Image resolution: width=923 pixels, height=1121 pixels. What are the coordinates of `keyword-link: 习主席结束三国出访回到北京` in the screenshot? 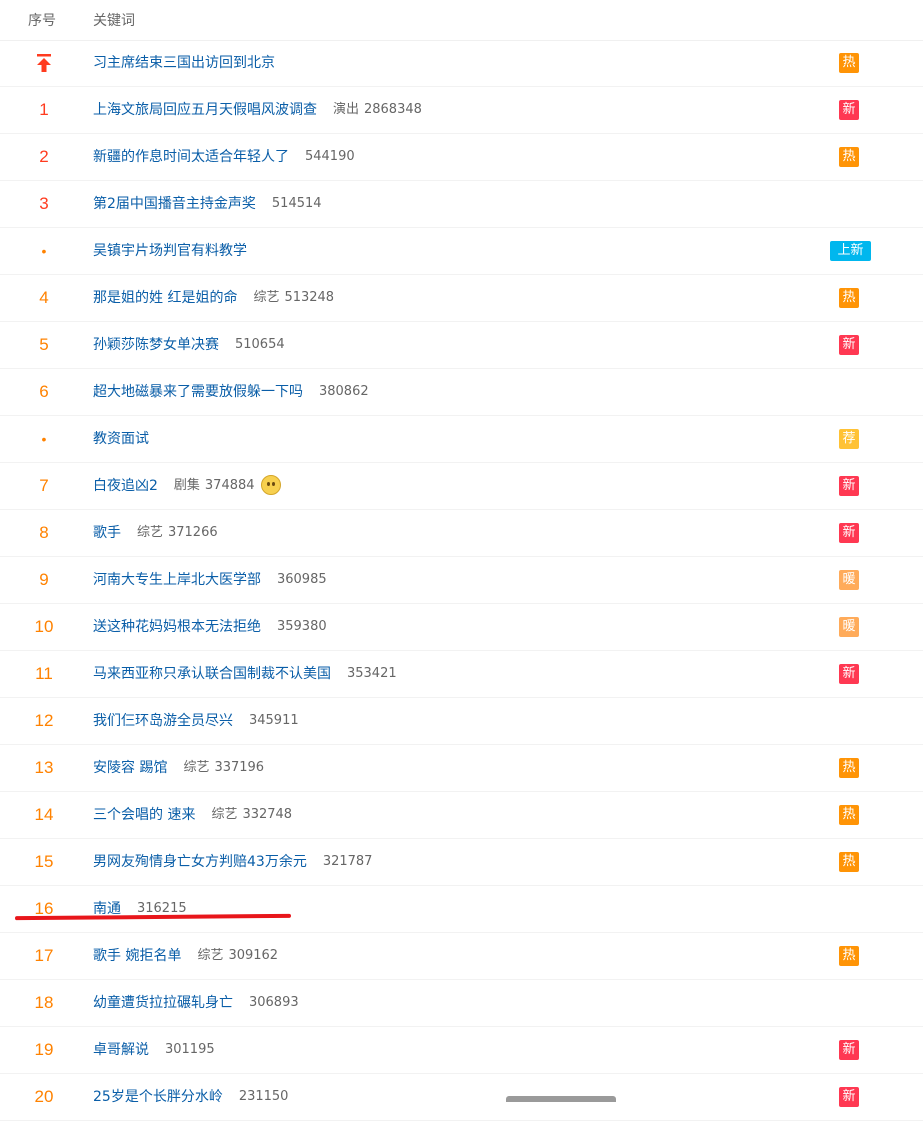 It's located at (184, 63).